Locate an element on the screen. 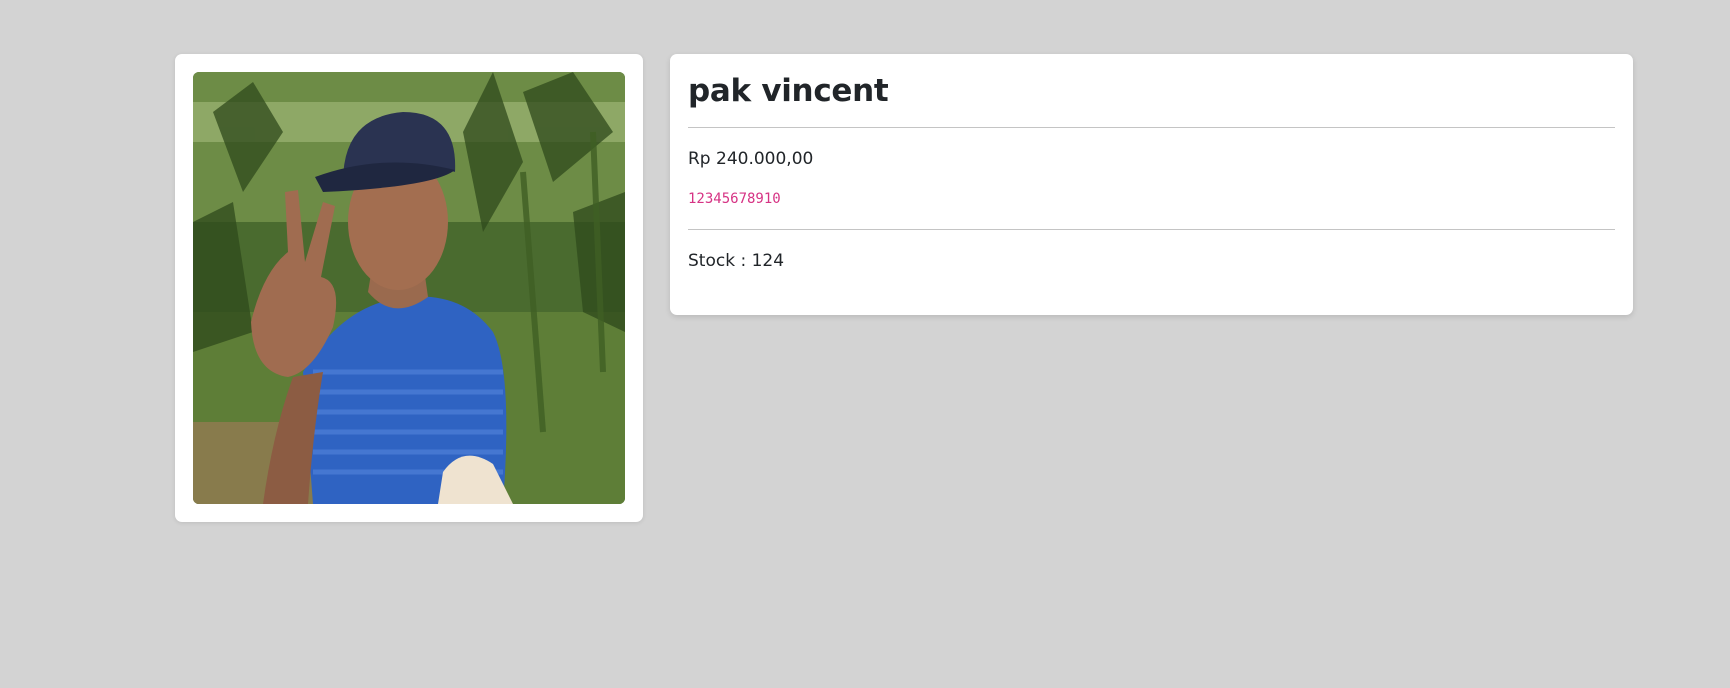 Image resolution: width=1730 pixels, height=688 pixels. divider-bottom is located at coordinates (1151, 229).